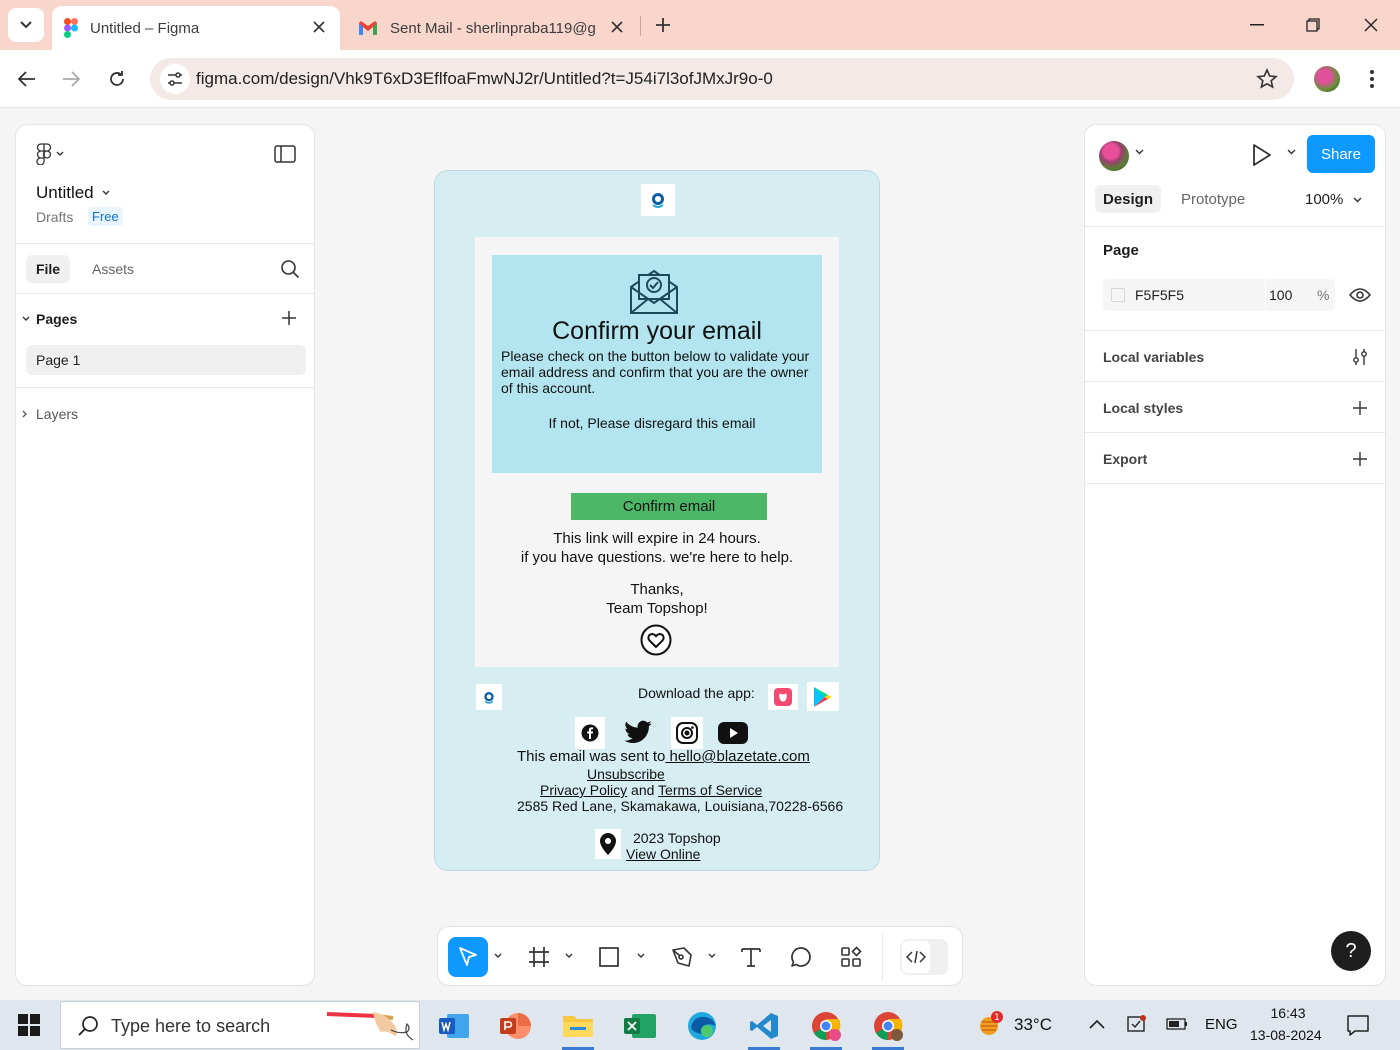  I want to click on main-menu-button, so click(50, 154).